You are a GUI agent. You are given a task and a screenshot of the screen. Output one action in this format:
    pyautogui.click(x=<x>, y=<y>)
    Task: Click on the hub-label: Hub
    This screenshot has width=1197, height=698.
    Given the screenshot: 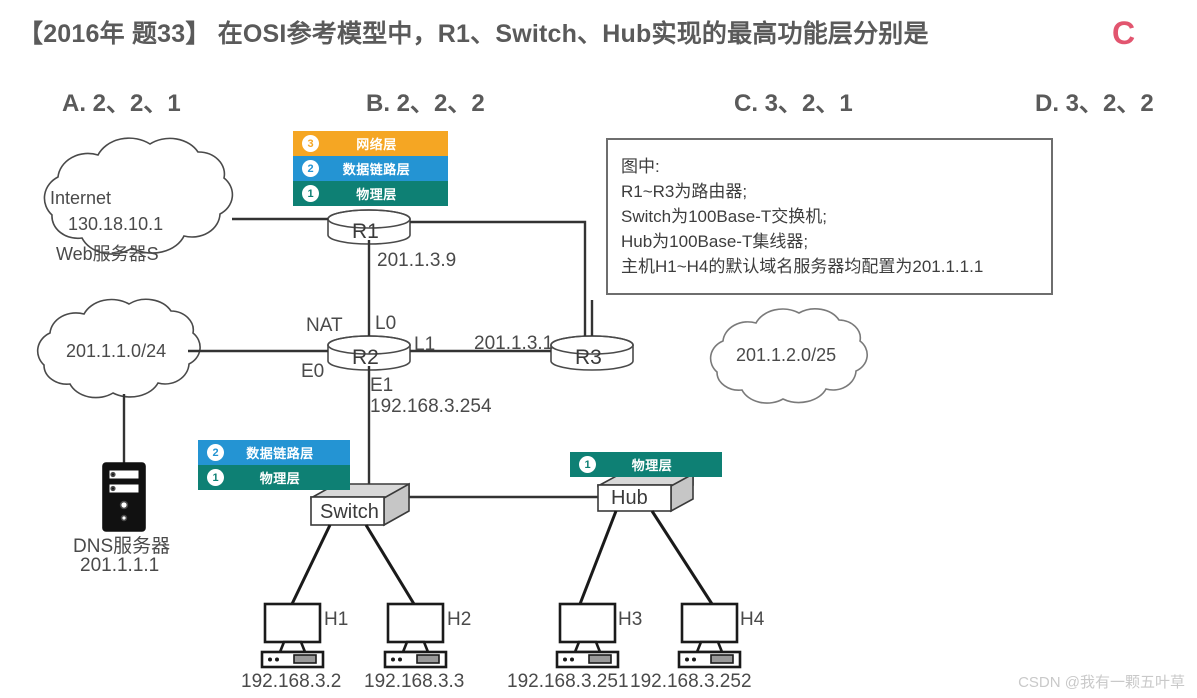 What is the action you would take?
    pyautogui.click(x=629, y=498)
    